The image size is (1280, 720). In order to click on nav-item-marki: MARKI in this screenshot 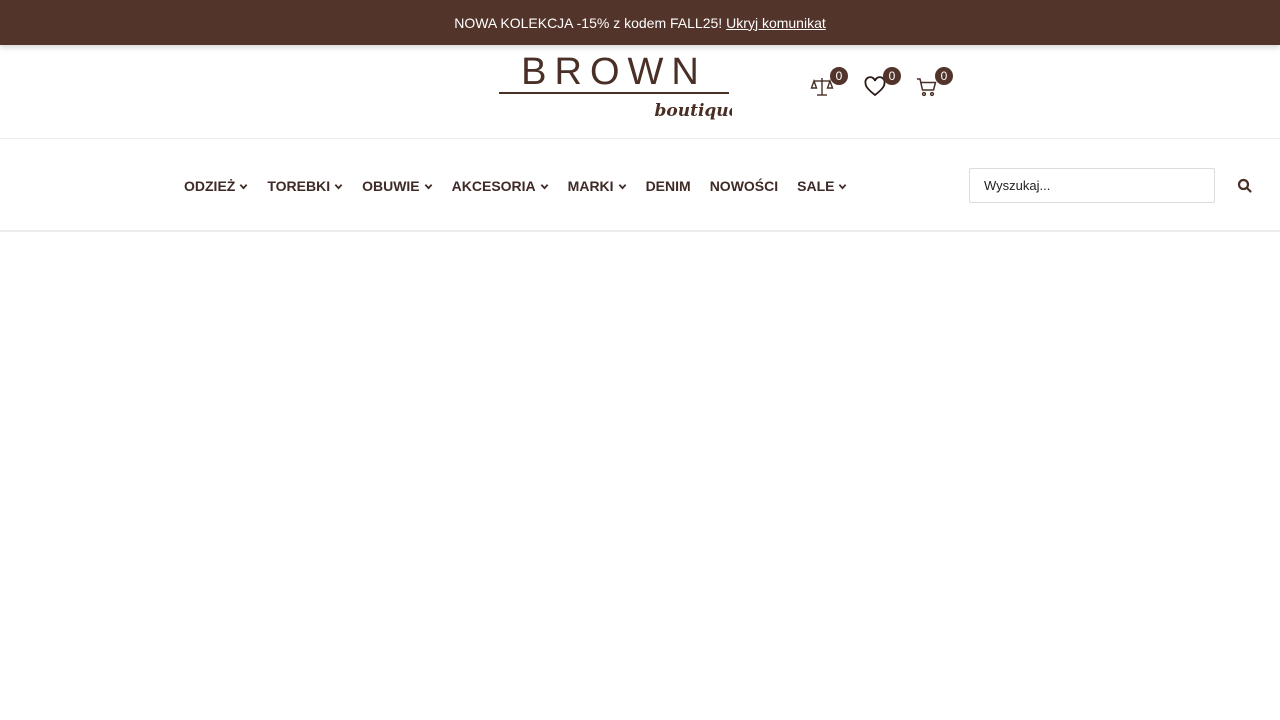, I will do `click(597, 186)`.